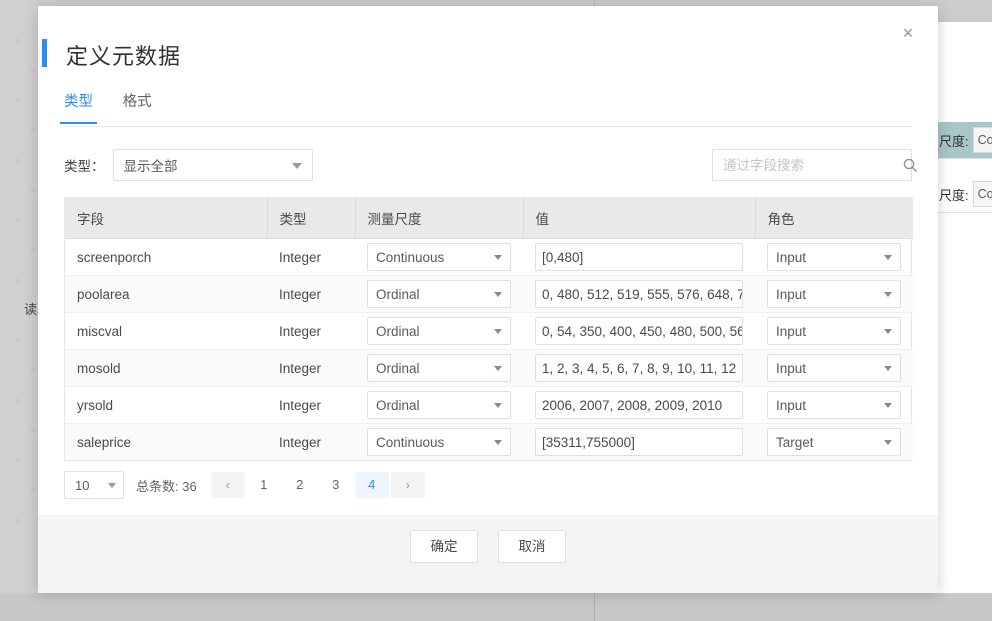 The height and width of the screenshot is (621, 992). What do you see at coordinates (594, 607) in the screenshot?
I see `background-bottom-divider` at bounding box center [594, 607].